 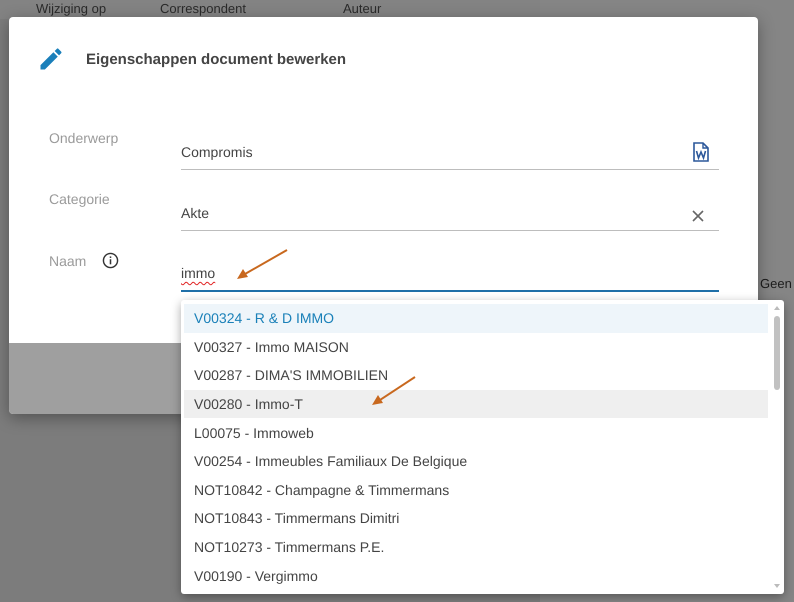 What do you see at coordinates (476, 547) in the screenshot?
I see `dropdown-option: NOT10273 - Timmermans P.E.` at bounding box center [476, 547].